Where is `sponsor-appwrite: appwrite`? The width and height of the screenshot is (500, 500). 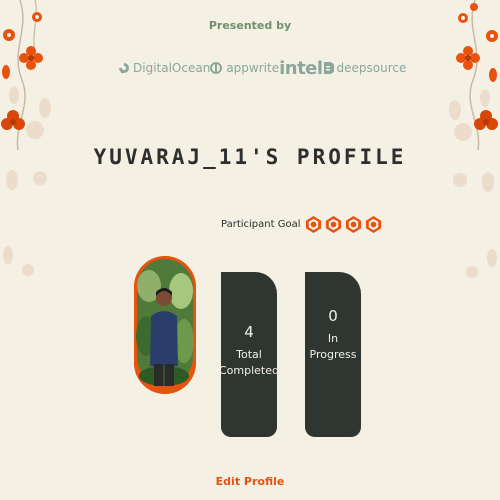
sponsor-appwrite: appwrite is located at coordinates (244, 68).